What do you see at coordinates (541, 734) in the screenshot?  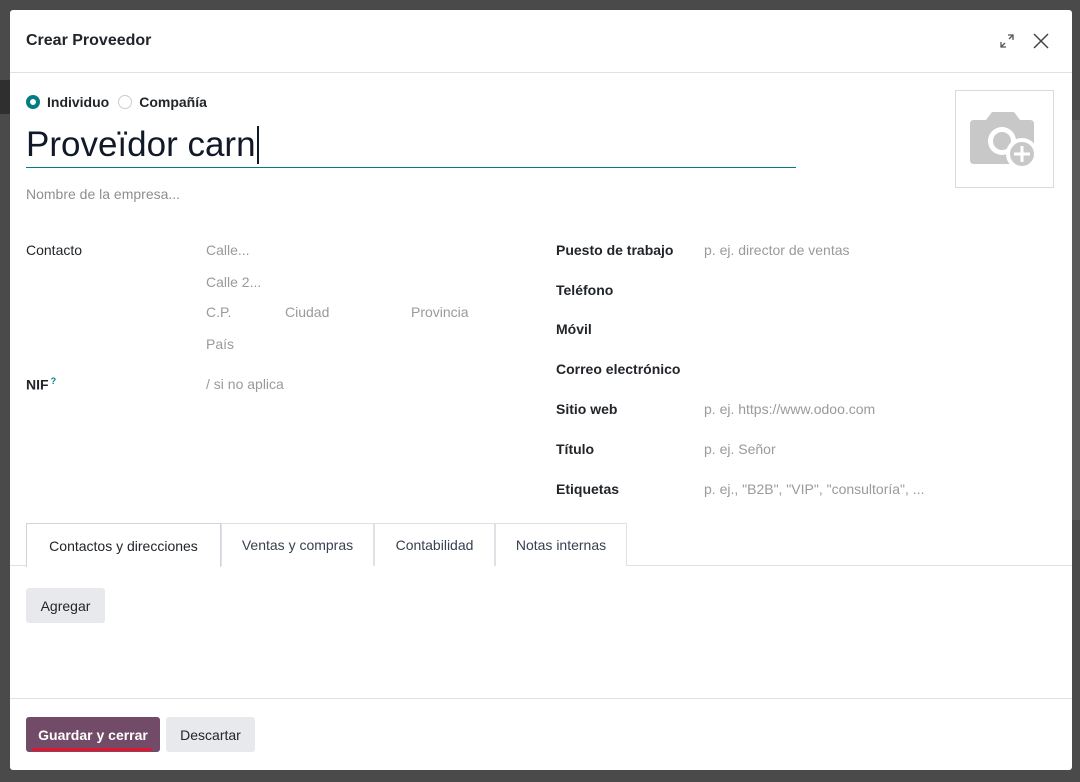 I see `dialog-footer: Guardar y cerrar Descartar` at bounding box center [541, 734].